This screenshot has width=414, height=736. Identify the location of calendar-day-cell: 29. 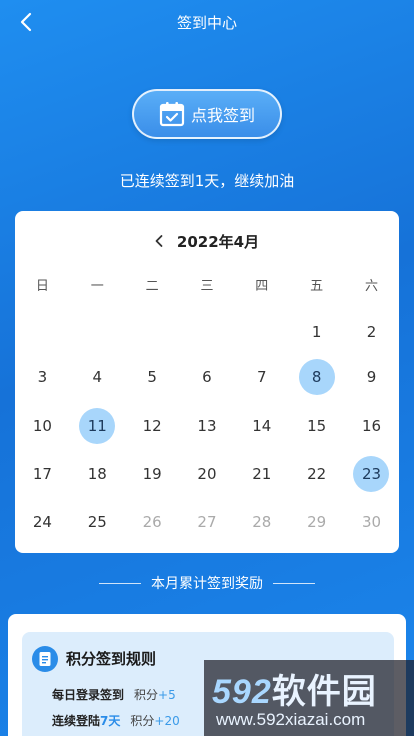
(316, 522).